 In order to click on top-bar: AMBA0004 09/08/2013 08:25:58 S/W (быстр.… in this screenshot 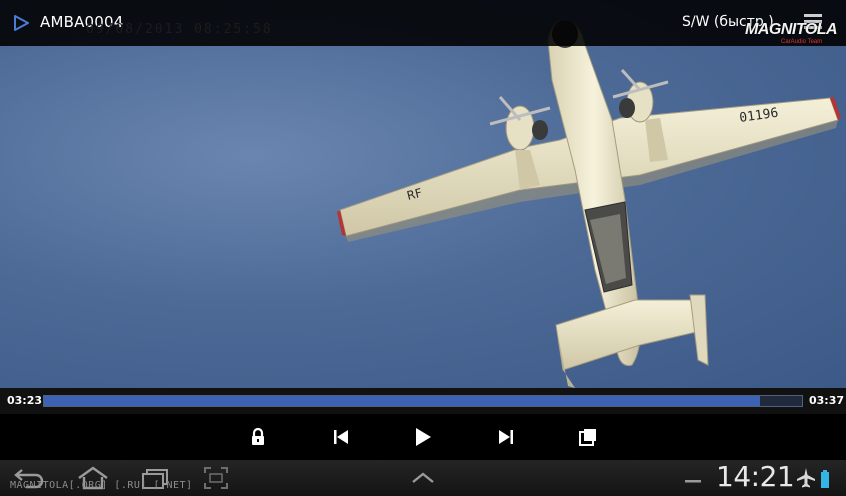, I will do `click(423, 23)`.